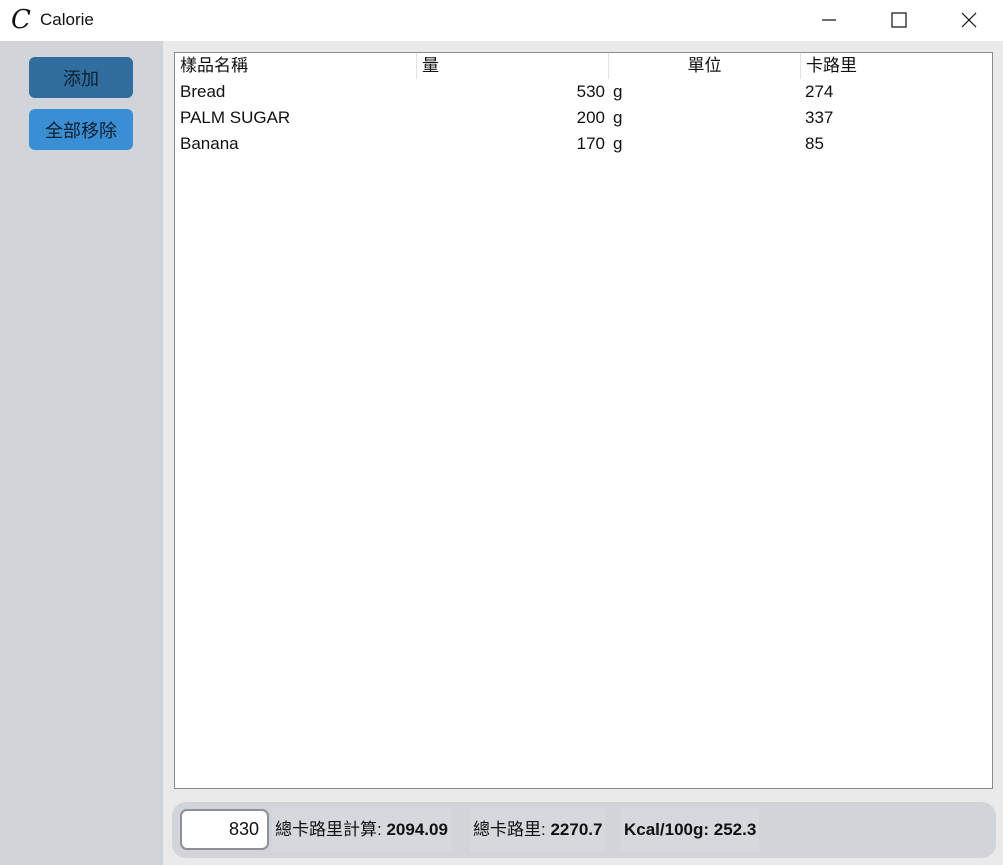 This screenshot has width=1003, height=865. I want to click on row-amount: 200, so click(590, 117).